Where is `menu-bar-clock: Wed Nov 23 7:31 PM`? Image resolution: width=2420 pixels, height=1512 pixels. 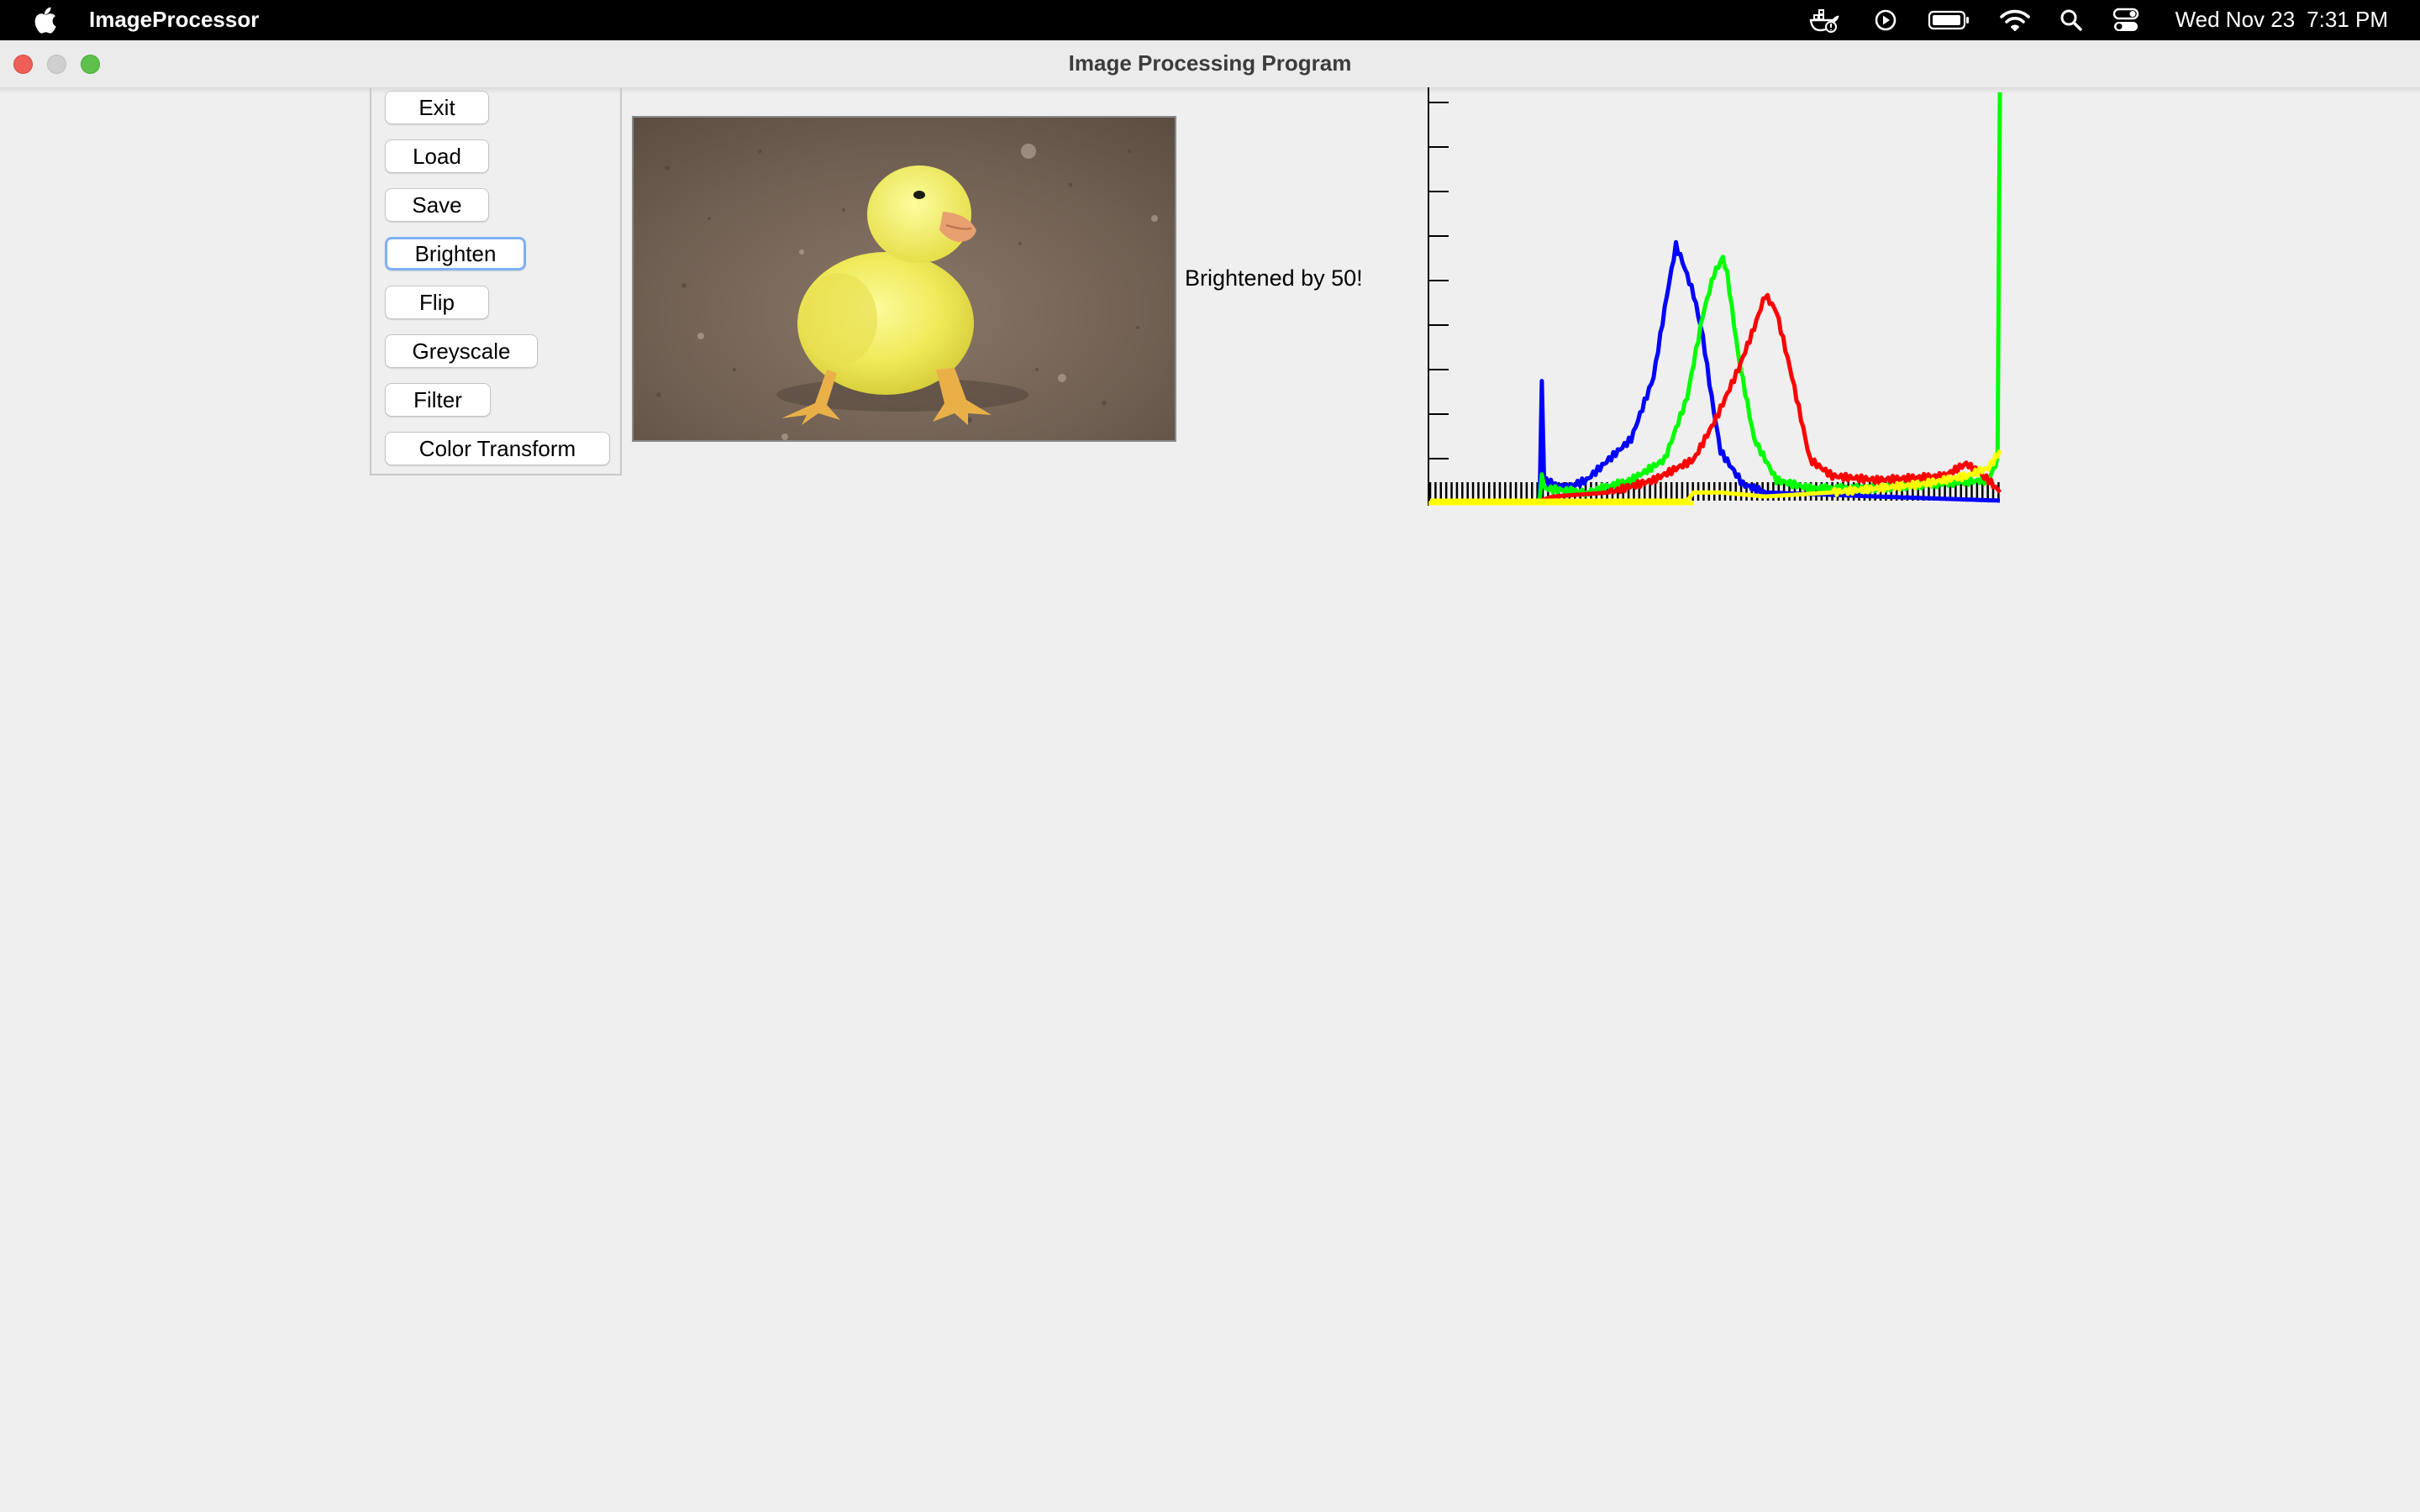
menu-bar-clock: Wed Nov 23 7:31 PM is located at coordinates (2281, 19).